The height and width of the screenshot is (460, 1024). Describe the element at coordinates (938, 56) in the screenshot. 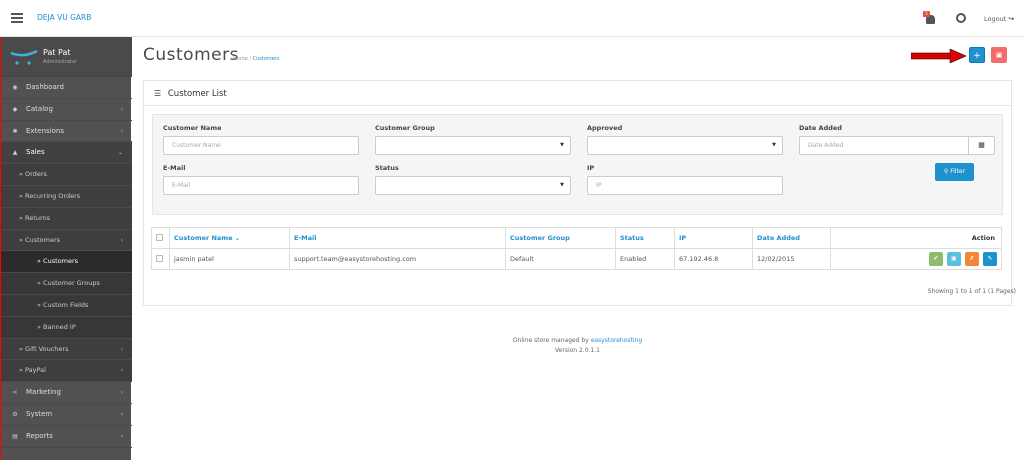

I see `annotation-arrow-icon` at that location.